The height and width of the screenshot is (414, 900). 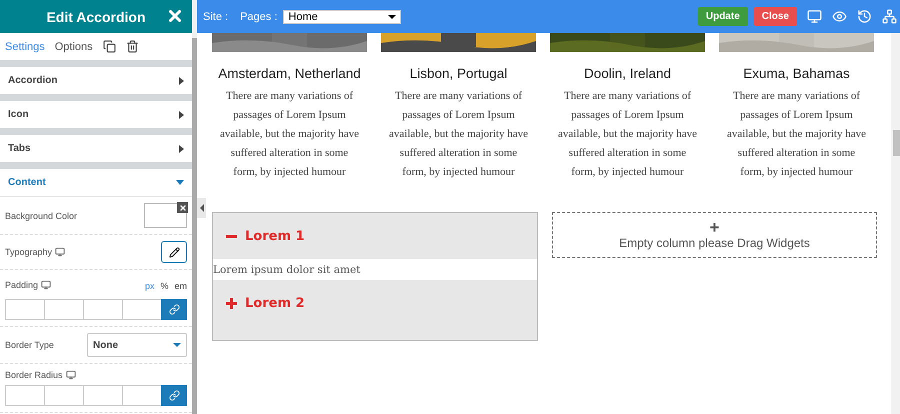 I want to click on section-header: Tabs, so click(x=19, y=148).